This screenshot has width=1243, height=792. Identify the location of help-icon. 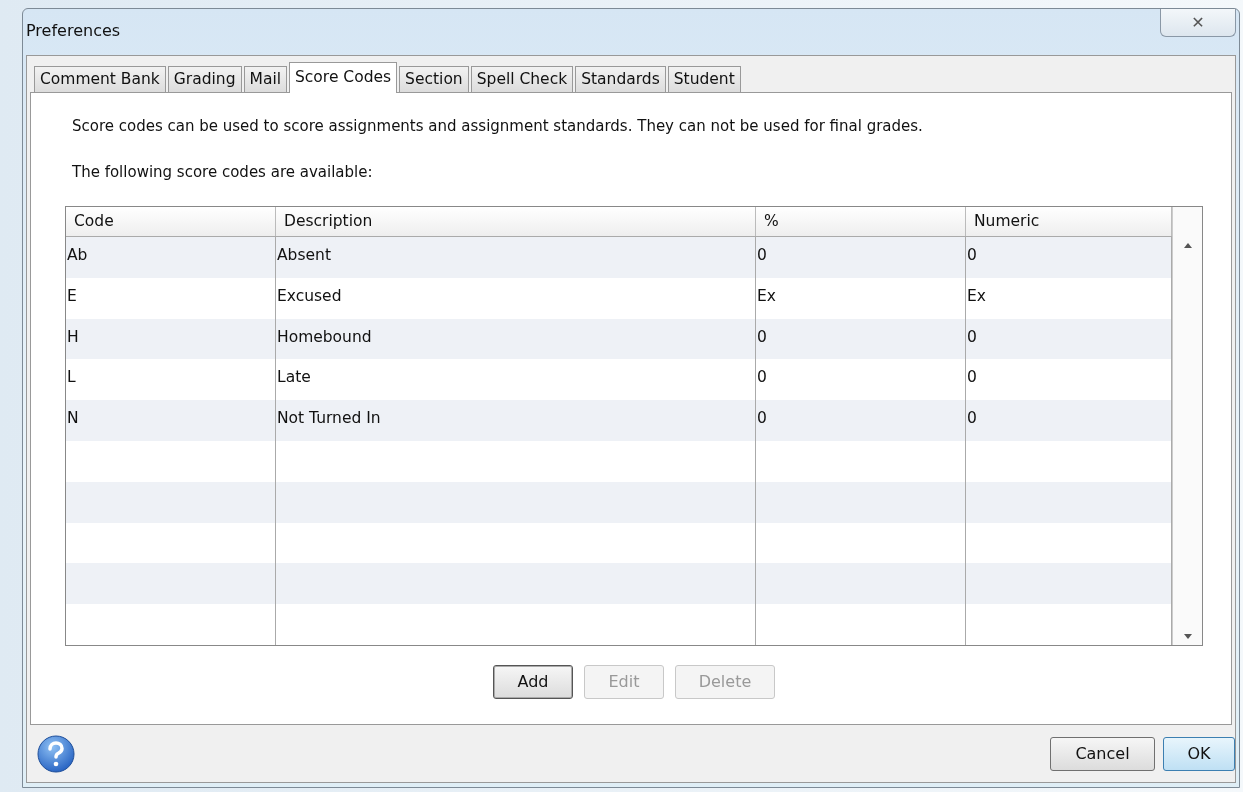
(56, 754).